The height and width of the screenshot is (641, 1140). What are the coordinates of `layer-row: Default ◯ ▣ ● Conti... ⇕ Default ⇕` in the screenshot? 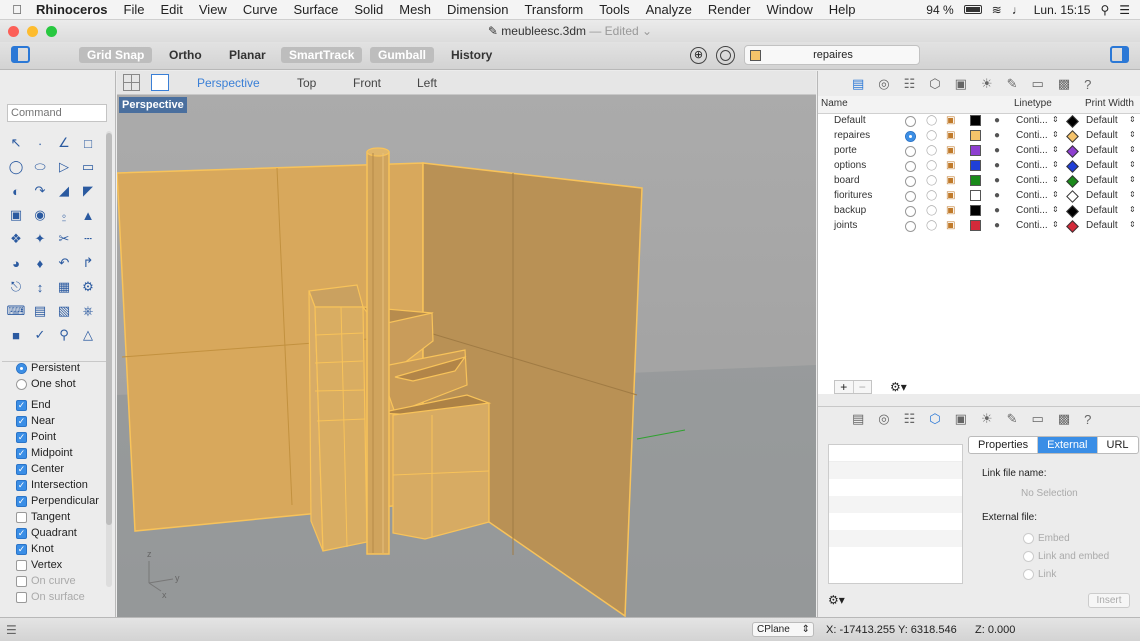 It's located at (979, 121).